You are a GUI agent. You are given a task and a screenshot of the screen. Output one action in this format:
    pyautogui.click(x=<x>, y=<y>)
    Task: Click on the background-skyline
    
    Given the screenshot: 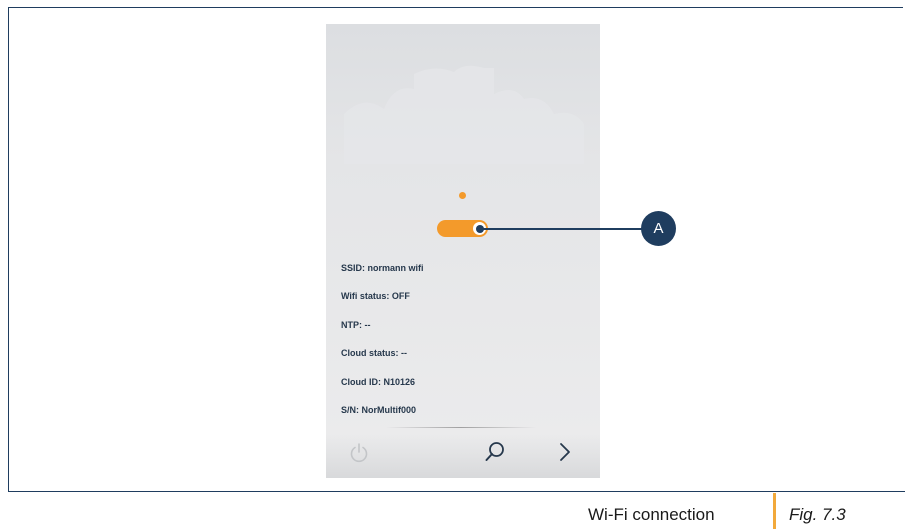 What is the action you would take?
    pyautogui.click(x=464, y=114)
    